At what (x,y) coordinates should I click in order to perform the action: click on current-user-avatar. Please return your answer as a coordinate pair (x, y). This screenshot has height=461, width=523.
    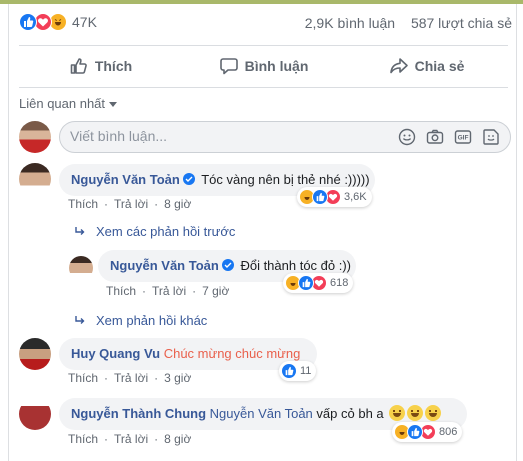
    Looking at the image, I should click on (35, 137).